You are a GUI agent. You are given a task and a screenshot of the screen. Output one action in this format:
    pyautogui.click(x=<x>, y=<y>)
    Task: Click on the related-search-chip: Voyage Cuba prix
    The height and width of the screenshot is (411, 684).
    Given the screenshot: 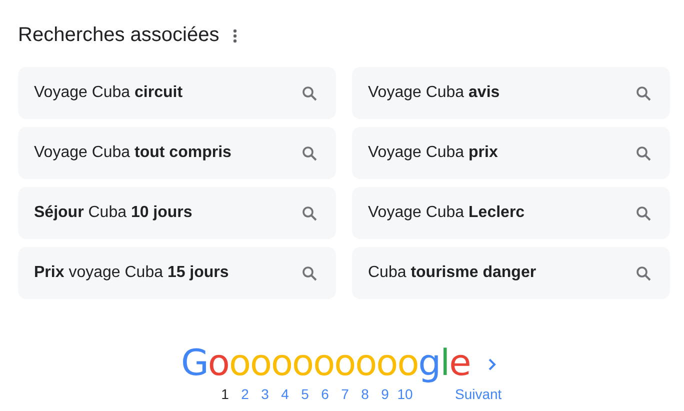 What is the action you would take?
    pyautogui.click(x=511, y=153)
    